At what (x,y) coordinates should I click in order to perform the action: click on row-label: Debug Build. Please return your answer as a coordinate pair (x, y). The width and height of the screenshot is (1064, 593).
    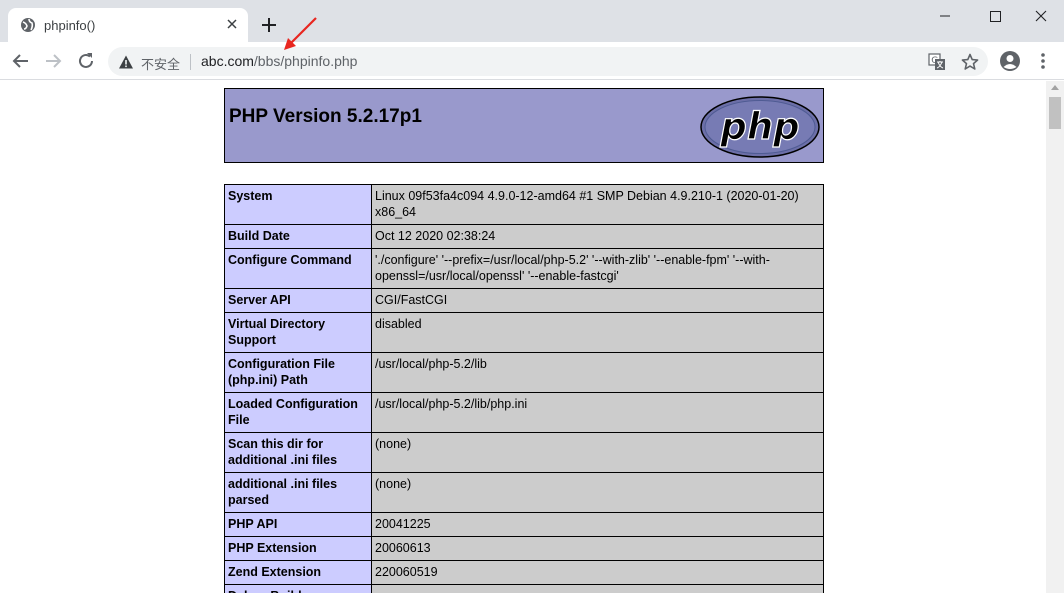
    Looking at the image, I should click on (298, 588).